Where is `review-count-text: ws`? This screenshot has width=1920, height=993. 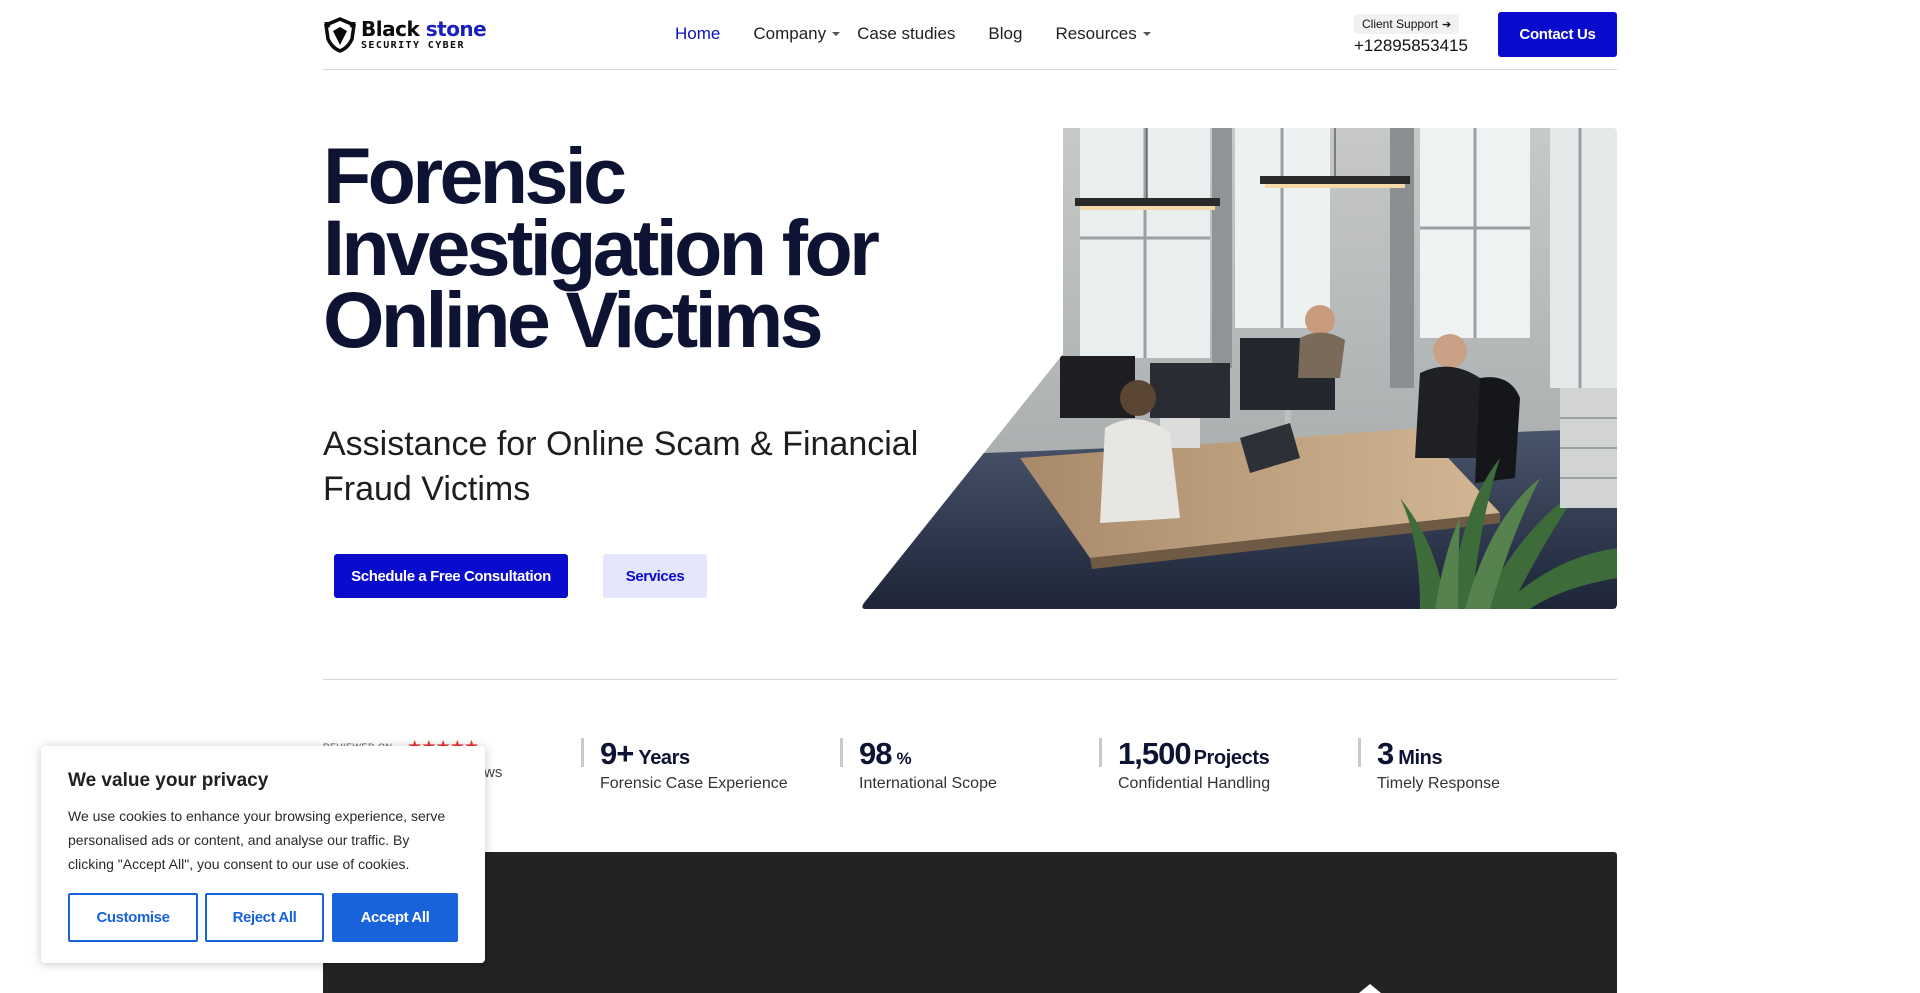 review-count-text: ws is located at coordinates (493, 772).